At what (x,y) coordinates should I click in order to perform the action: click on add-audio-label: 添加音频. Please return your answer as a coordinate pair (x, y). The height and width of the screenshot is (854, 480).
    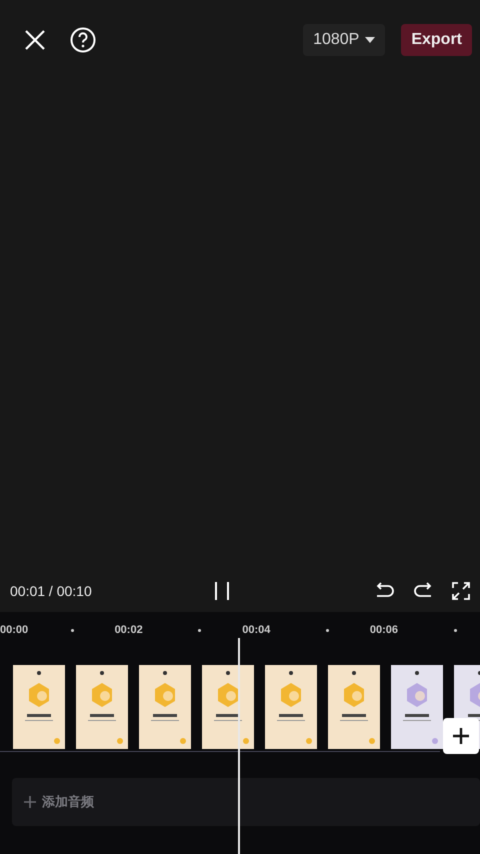
    Looking at the image, I should click on (68, 802).